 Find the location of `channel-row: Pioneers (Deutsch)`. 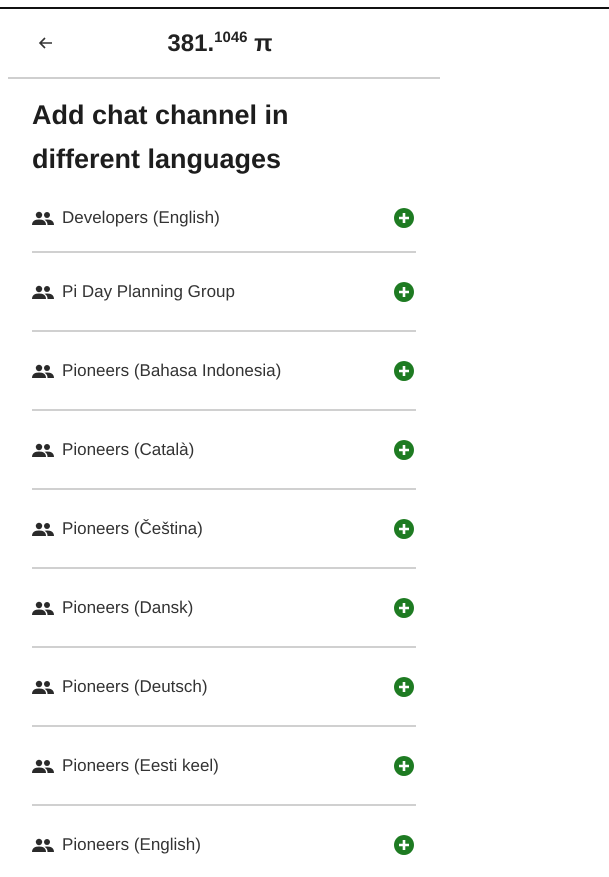

channel-row: Pioneers (Deutsch) is located at coordinates (224, 687).